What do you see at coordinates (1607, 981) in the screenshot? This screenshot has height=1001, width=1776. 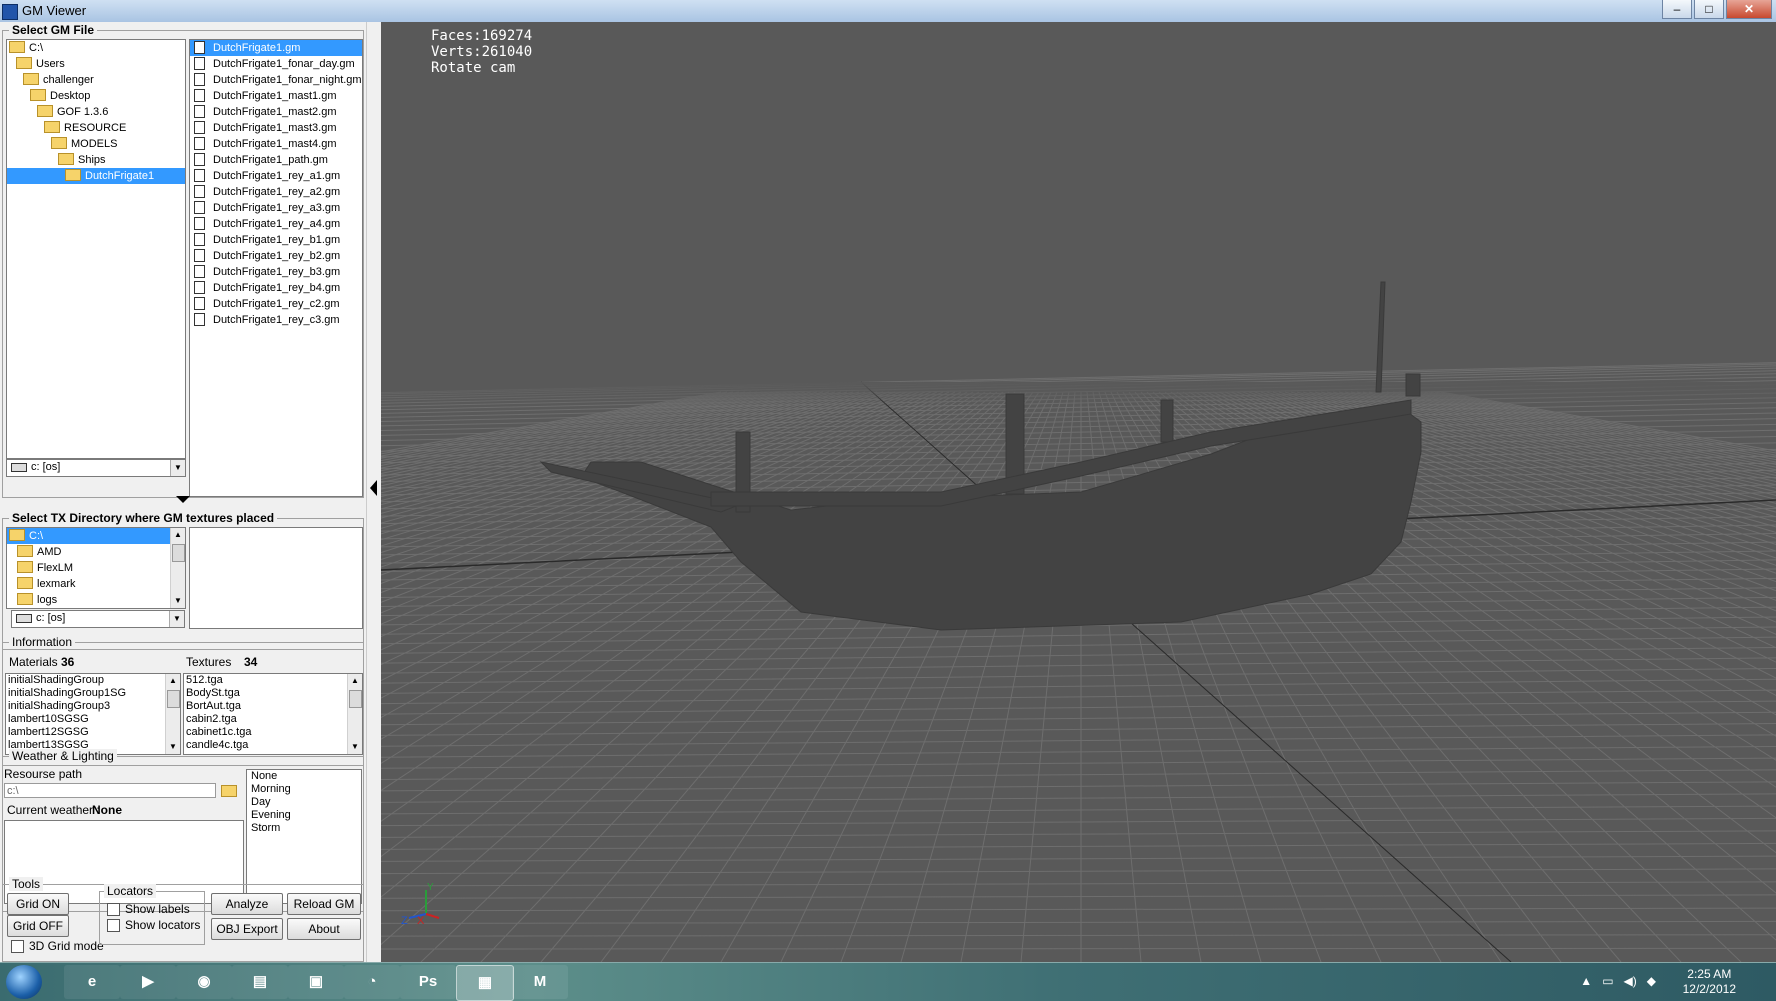 I see `network-icon: ▭` at bounding box center [1607, 981].